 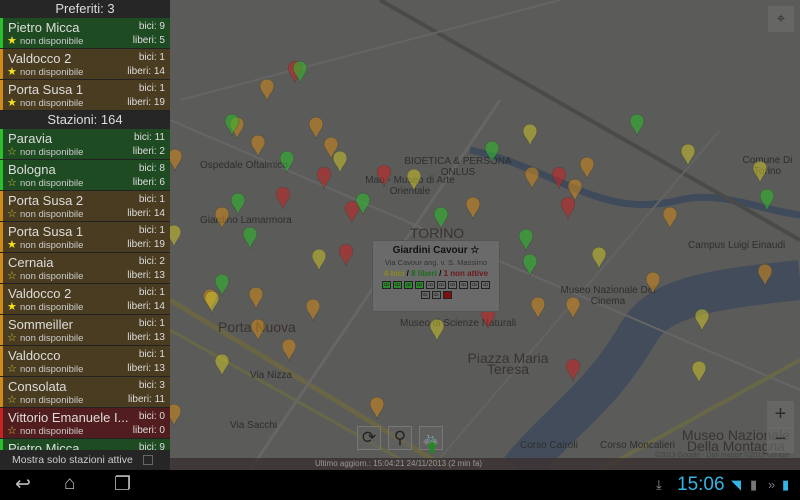 What do you see at coordinates (148, 460) in the screenshot?
I see `active-only-checkbox` at bounding box center [148, 460].